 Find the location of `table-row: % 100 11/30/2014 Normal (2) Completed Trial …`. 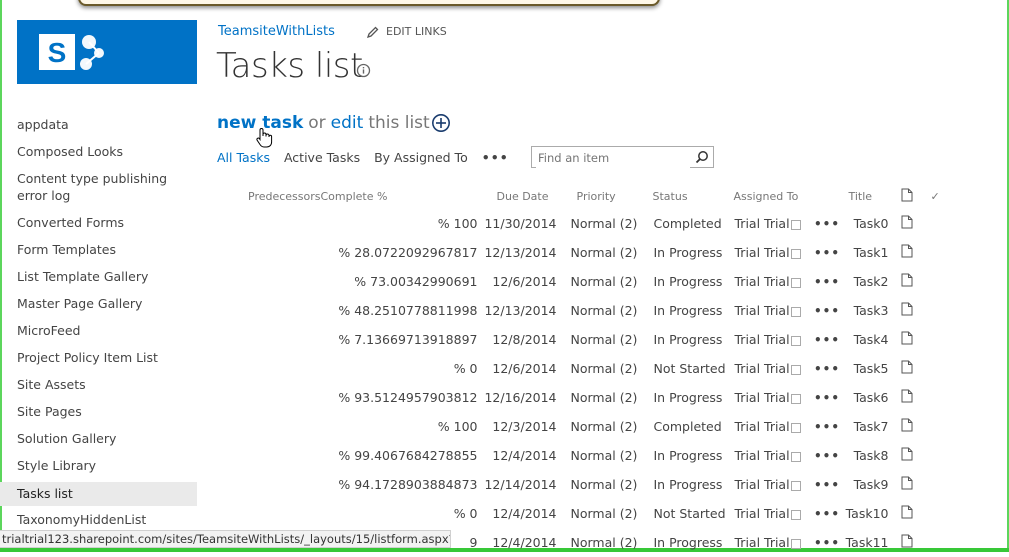

table-row: % 100 11/30/2014 Normal (2) Completed Trial … is located at coordinates (587, 223).